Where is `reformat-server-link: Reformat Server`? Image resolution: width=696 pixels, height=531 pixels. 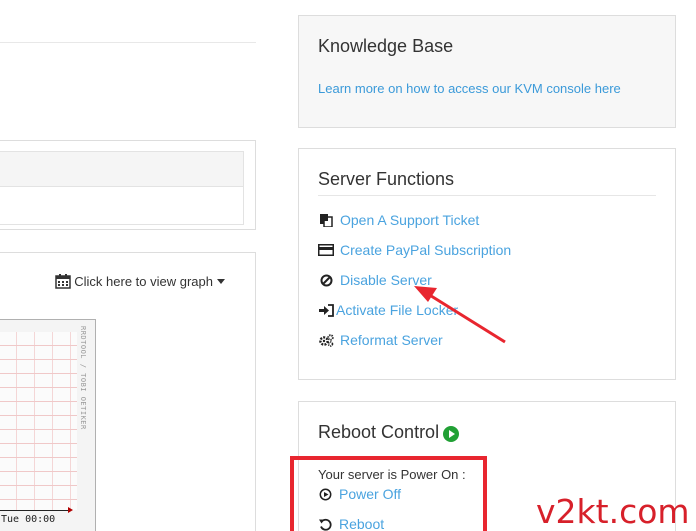 reformat-server-link: Reformat Server is located at coordinates (380, 340).